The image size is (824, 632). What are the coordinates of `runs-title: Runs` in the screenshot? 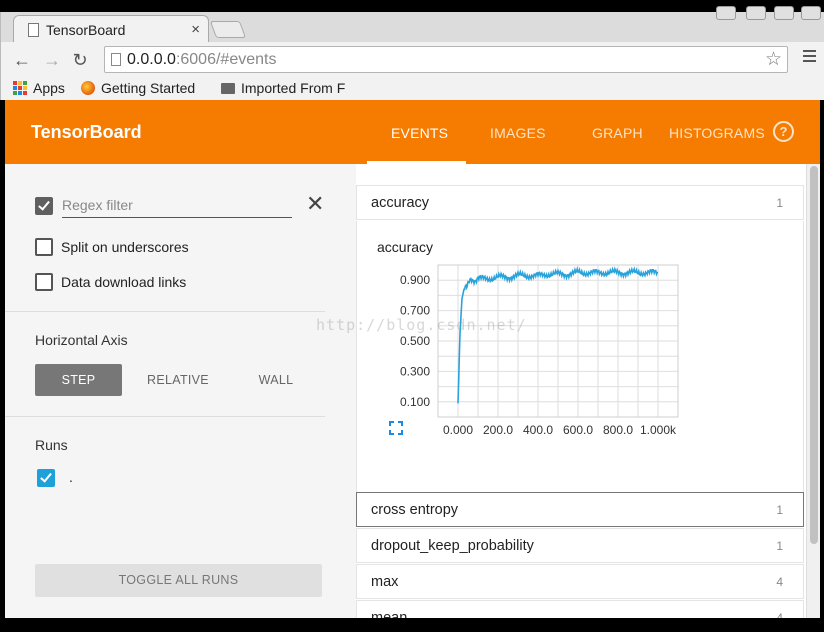 It's located at (51, 445).